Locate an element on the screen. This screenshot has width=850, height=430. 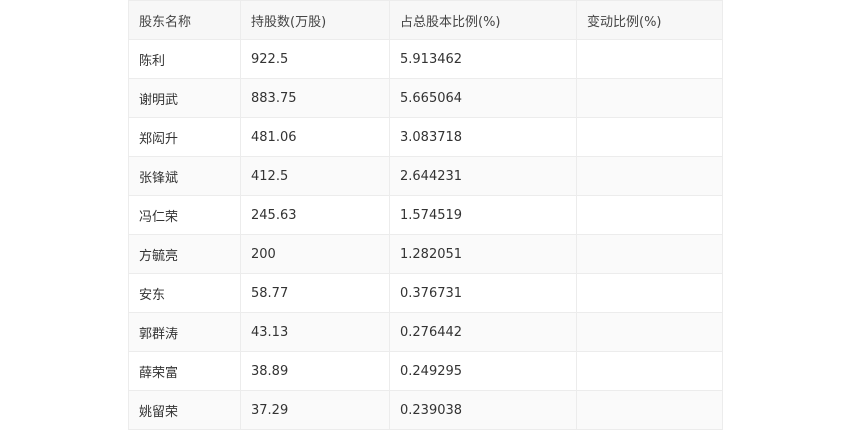
cell-shareholder-name: 姚留荣 is located at coordinates (184, 410).